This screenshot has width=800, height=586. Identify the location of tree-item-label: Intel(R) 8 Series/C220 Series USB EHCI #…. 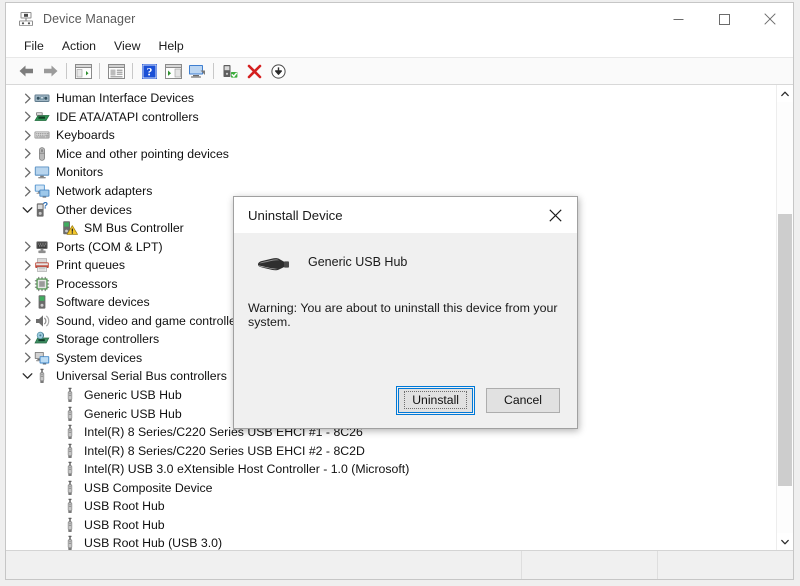
(224, 450).